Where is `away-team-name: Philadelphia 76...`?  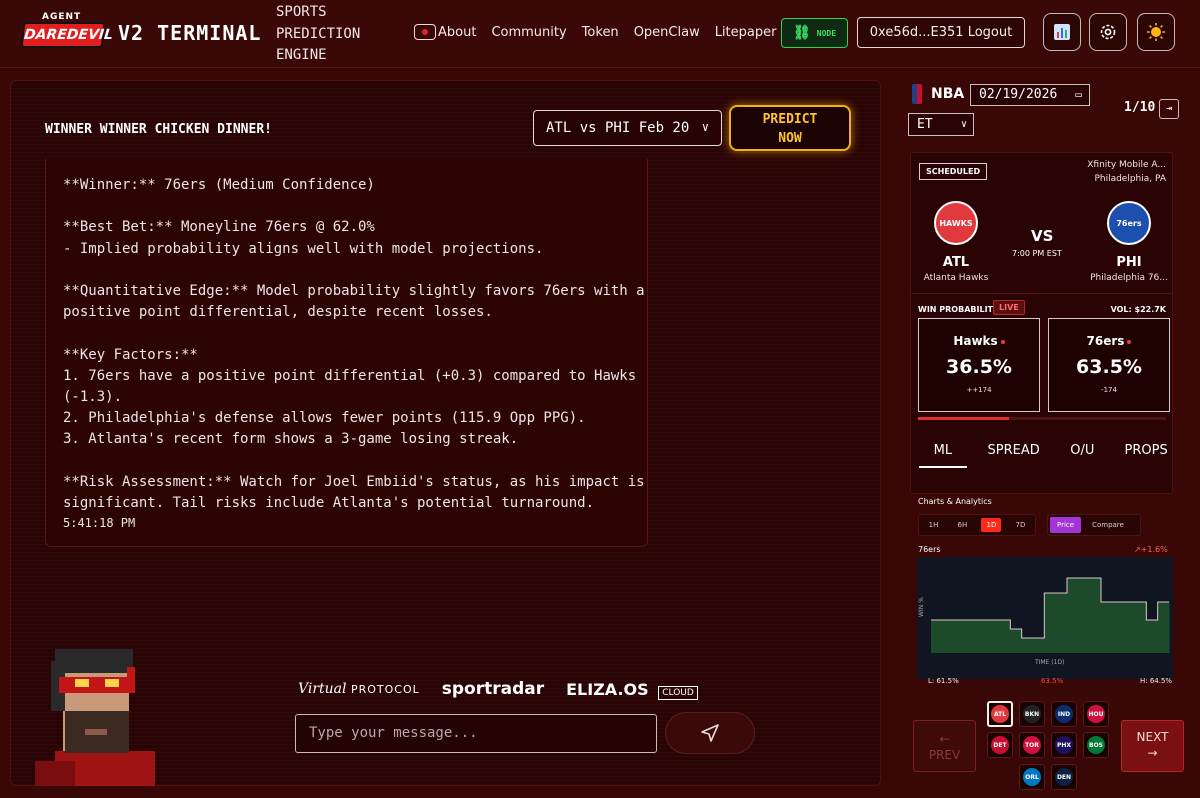 away-team-name: Philadelphia 76... is located at coordinates (1129, 278).